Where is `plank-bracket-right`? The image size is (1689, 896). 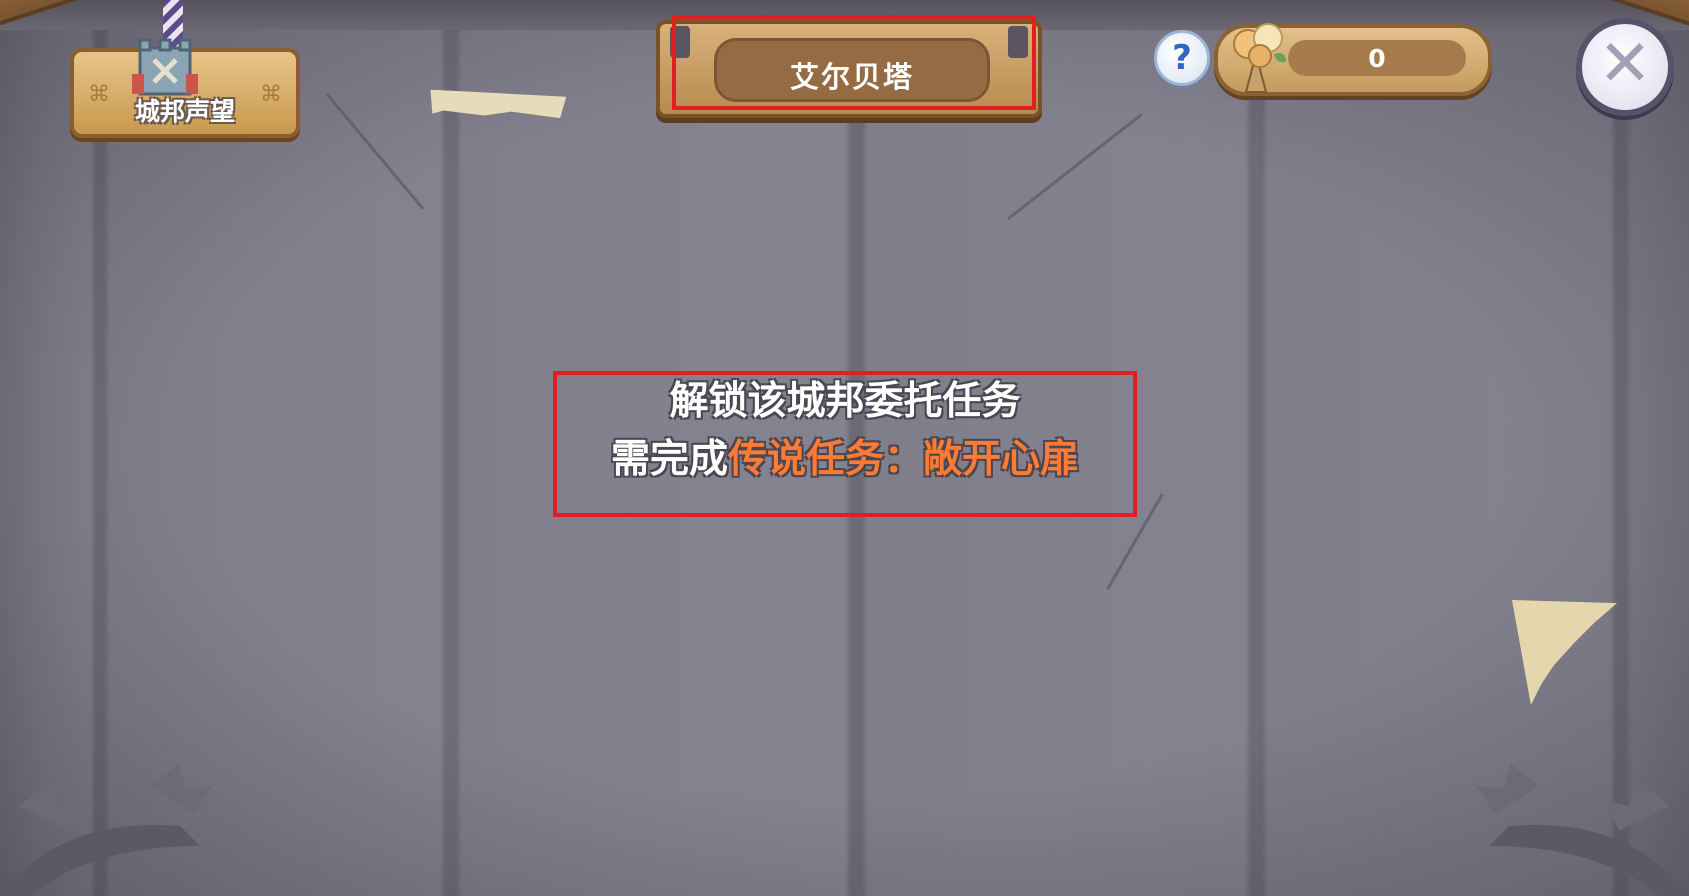 plank-bracket-right is located at coordinates (1018, 42).